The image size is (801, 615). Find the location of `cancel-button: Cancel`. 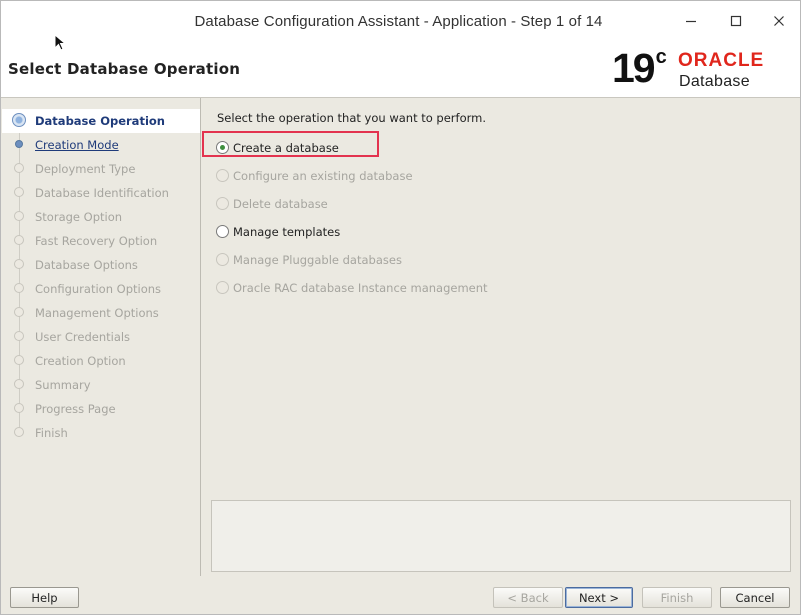

cancel-button: Cancel is located at coordinates (755, 597).